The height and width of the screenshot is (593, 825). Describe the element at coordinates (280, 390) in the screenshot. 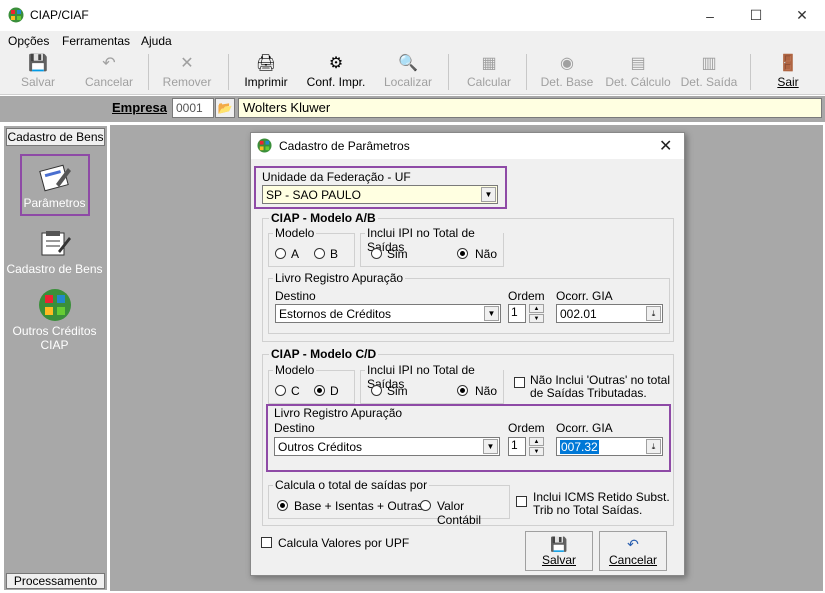

I see `radio-modelo-c` at that location.